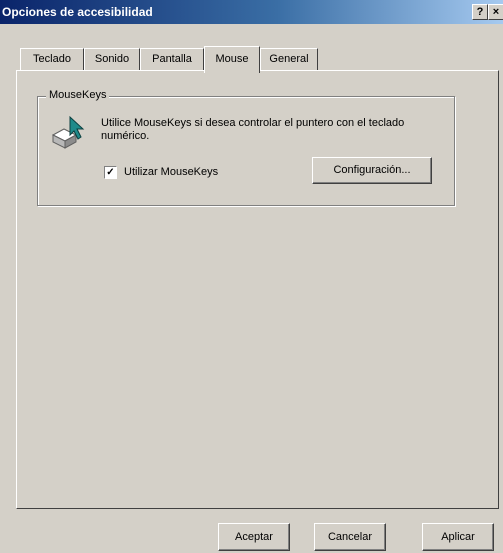  Describe the element at coordinates (68, 132) in the screenshot. I see `mousekeys-icon` at that location.